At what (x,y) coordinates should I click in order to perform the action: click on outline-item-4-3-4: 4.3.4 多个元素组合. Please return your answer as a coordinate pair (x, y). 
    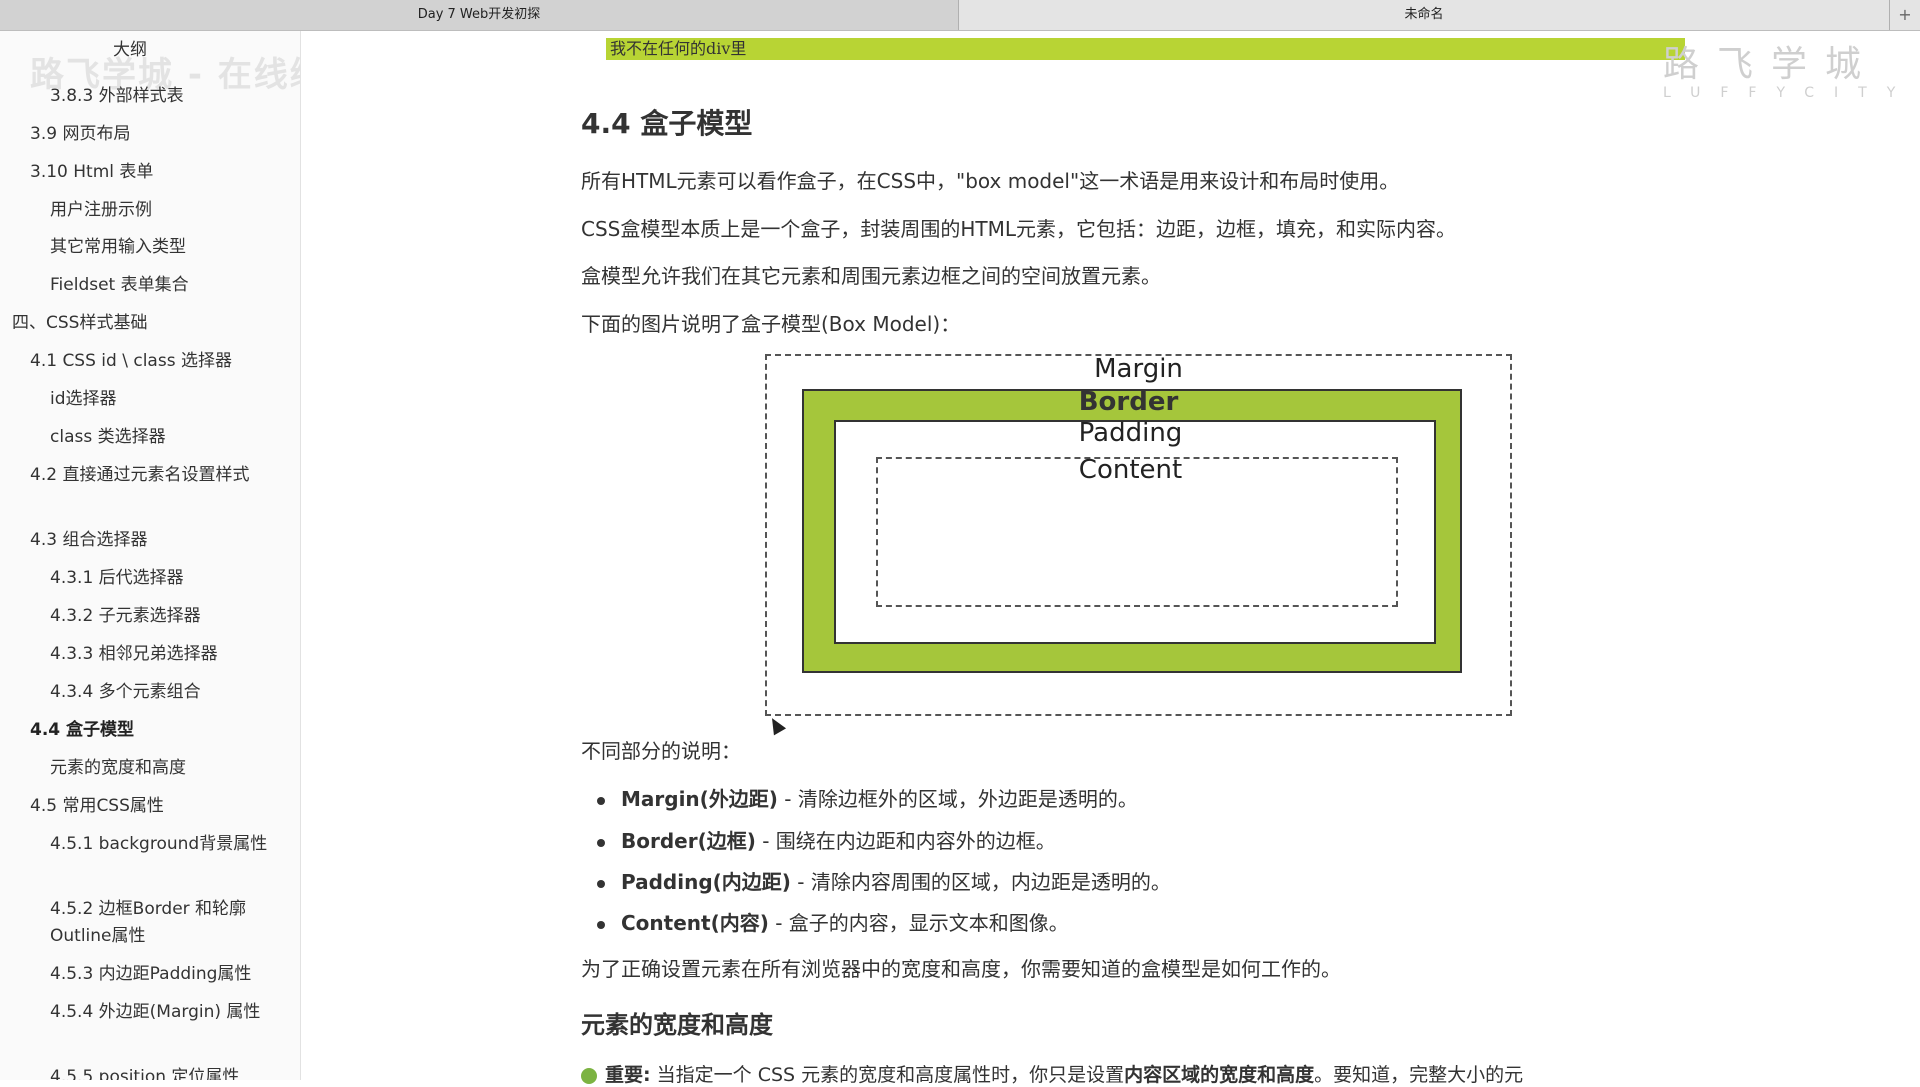
    Looking at the image, I should click on (125, 692).